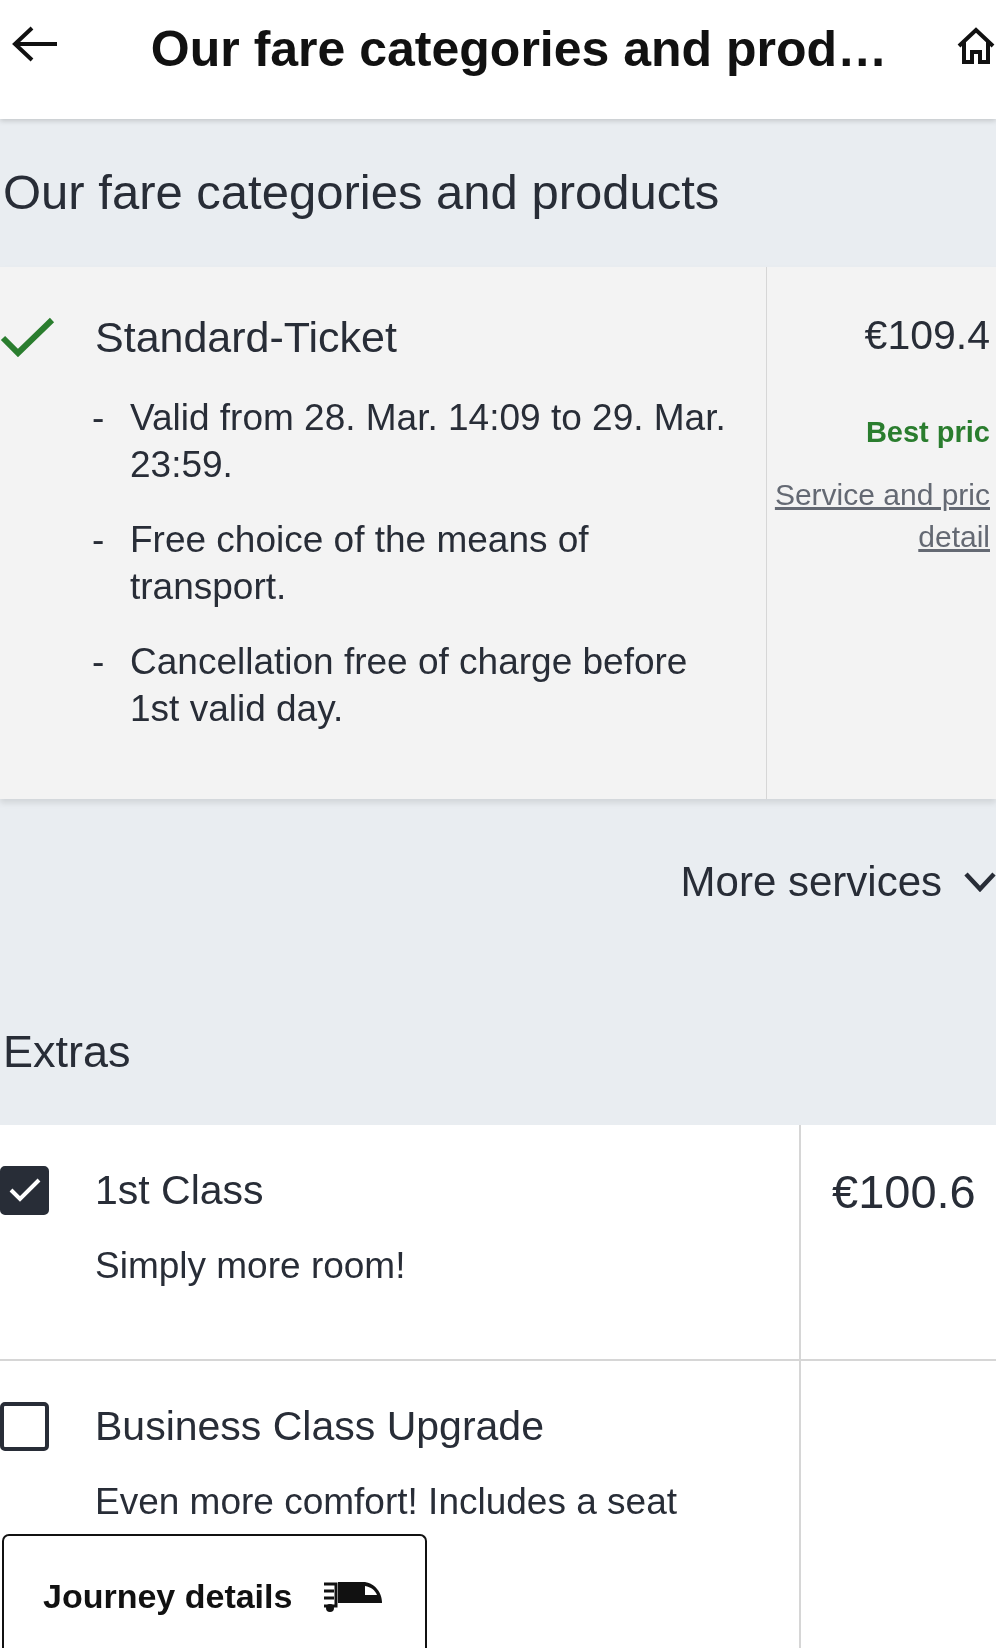  Describe the element at coordinates (882, 516) in the screenshot. I see `price-details-link: Service and pric detail` at that location.